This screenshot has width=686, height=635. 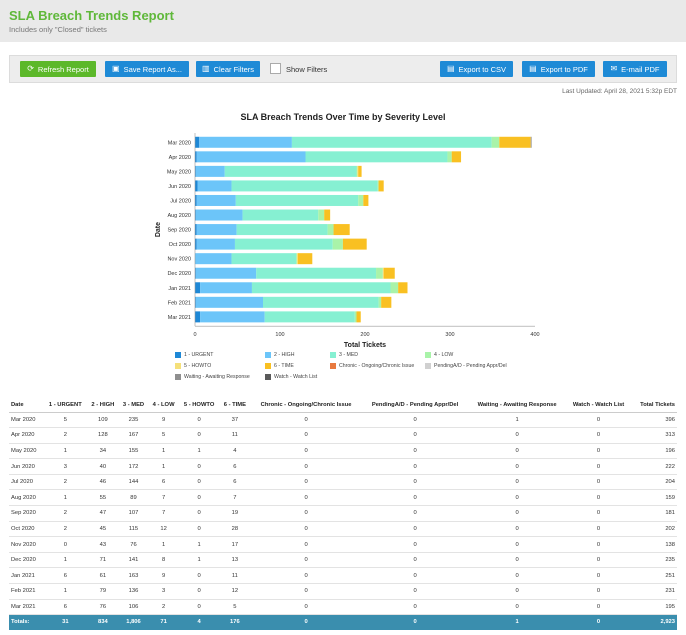 I want to click on legend-item: PendingA/D - Pending Appr/Del, so click(x=466, y=366).